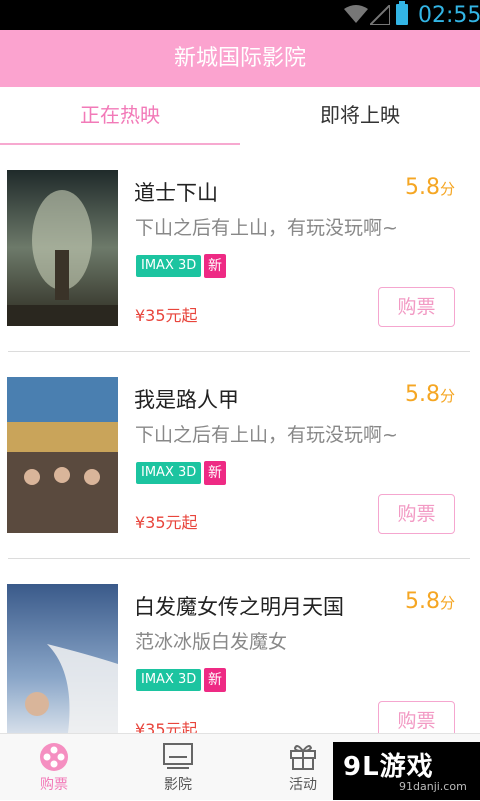  I want to click on tab-coming-soon: 即将上映, so click(360, 116).